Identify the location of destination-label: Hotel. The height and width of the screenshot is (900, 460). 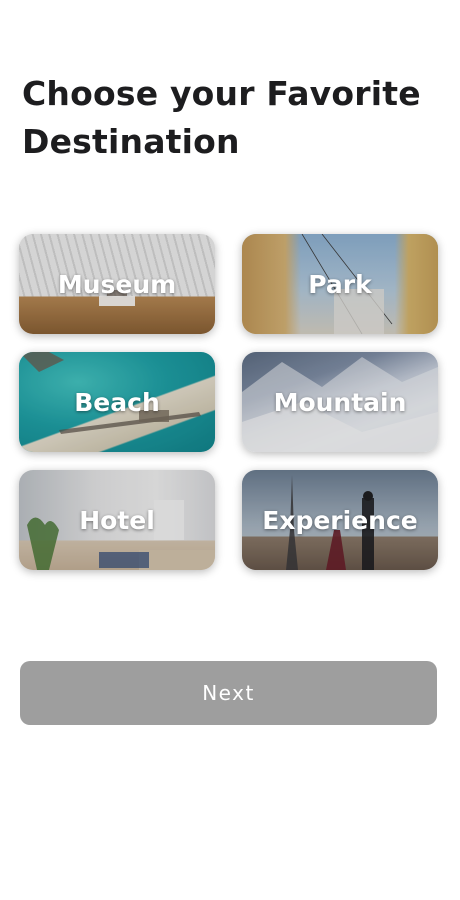
(117, 520).